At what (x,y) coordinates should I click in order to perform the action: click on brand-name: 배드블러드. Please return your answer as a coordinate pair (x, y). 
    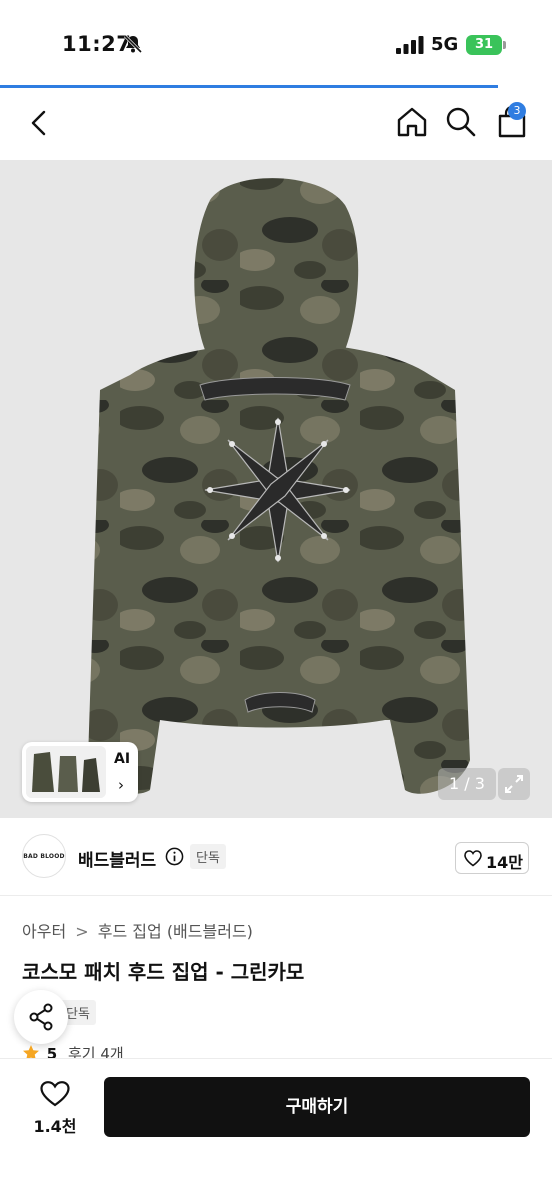
    Looking at the image, I should click on (117, 858).